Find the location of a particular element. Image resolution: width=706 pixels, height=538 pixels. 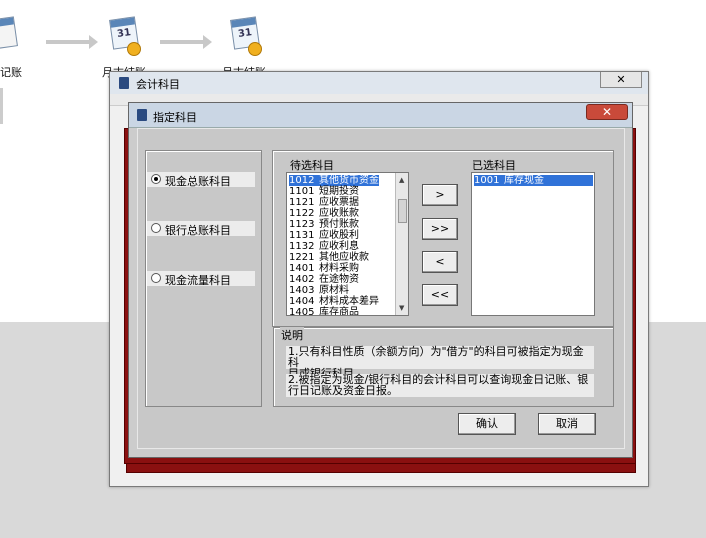

list-item: 1123 预付账款 is located at coordinates (324, 224).